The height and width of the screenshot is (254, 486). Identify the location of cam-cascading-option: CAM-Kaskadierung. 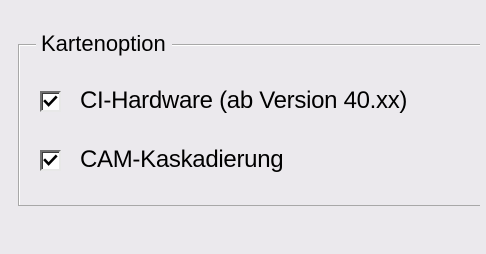
(162, 160).